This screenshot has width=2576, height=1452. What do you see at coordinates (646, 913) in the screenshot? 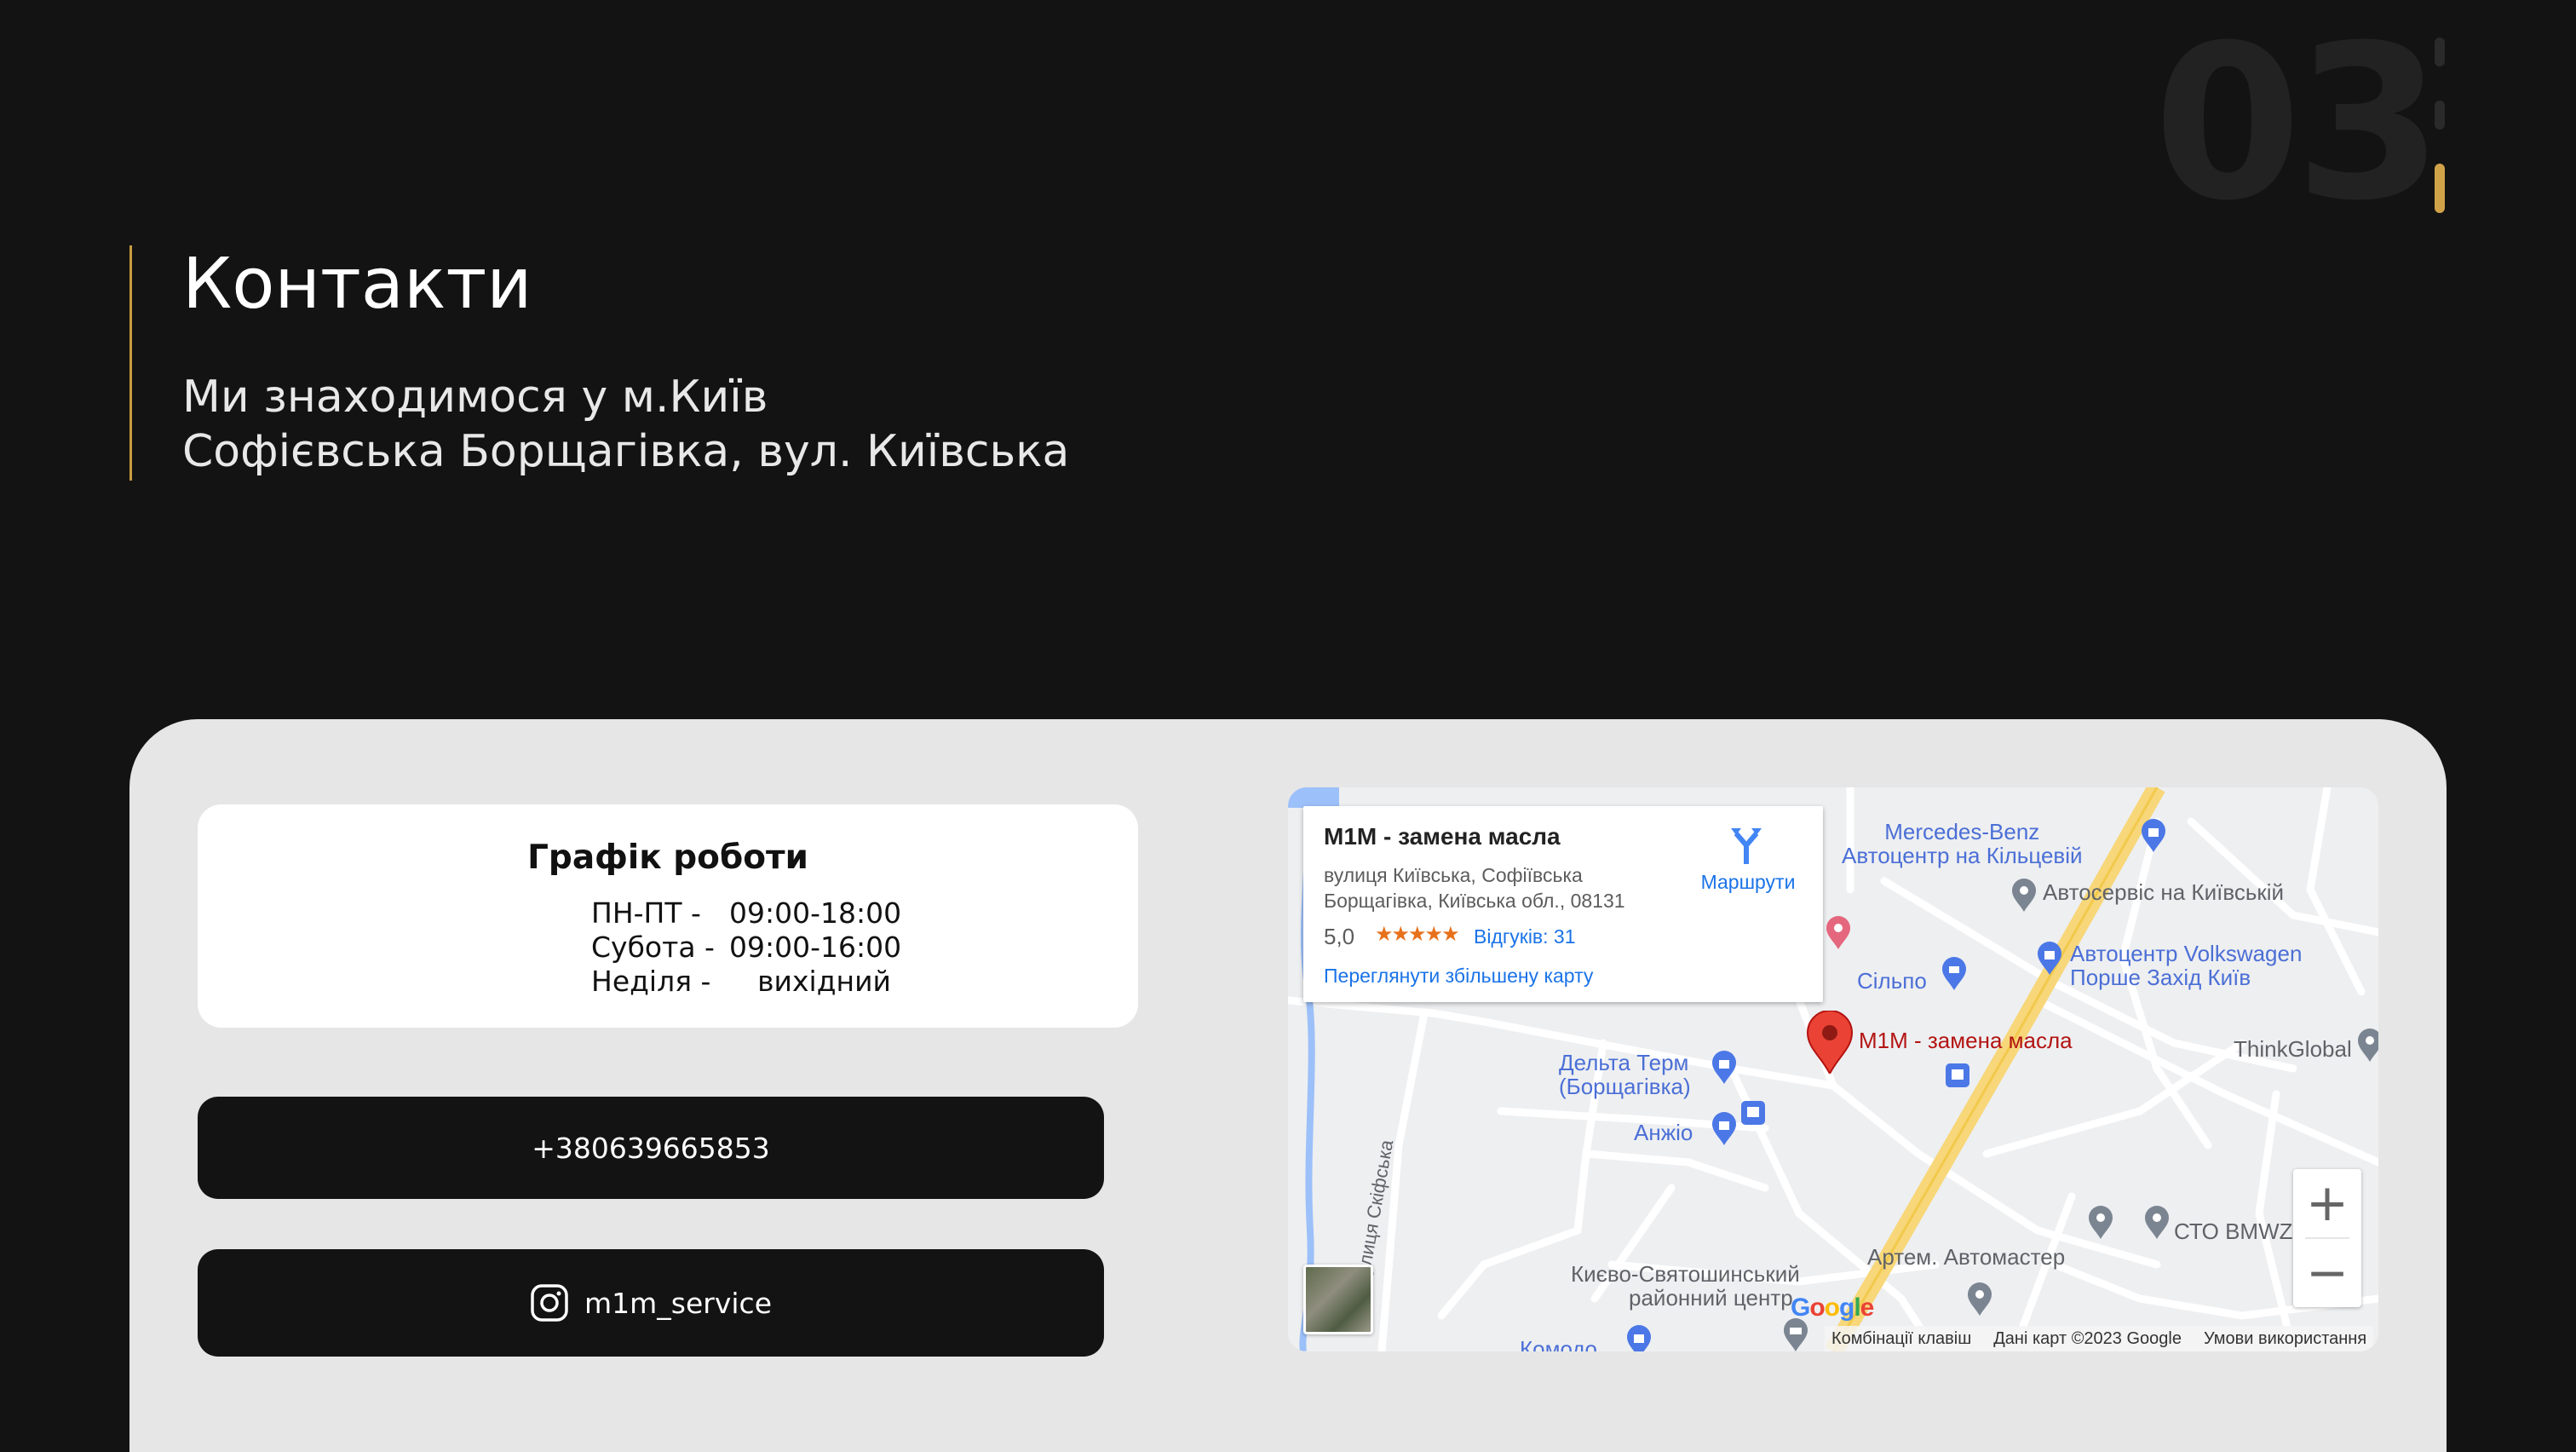
I see `schedule-day: ПН-ПТ -` at bounding box center [646, 913].